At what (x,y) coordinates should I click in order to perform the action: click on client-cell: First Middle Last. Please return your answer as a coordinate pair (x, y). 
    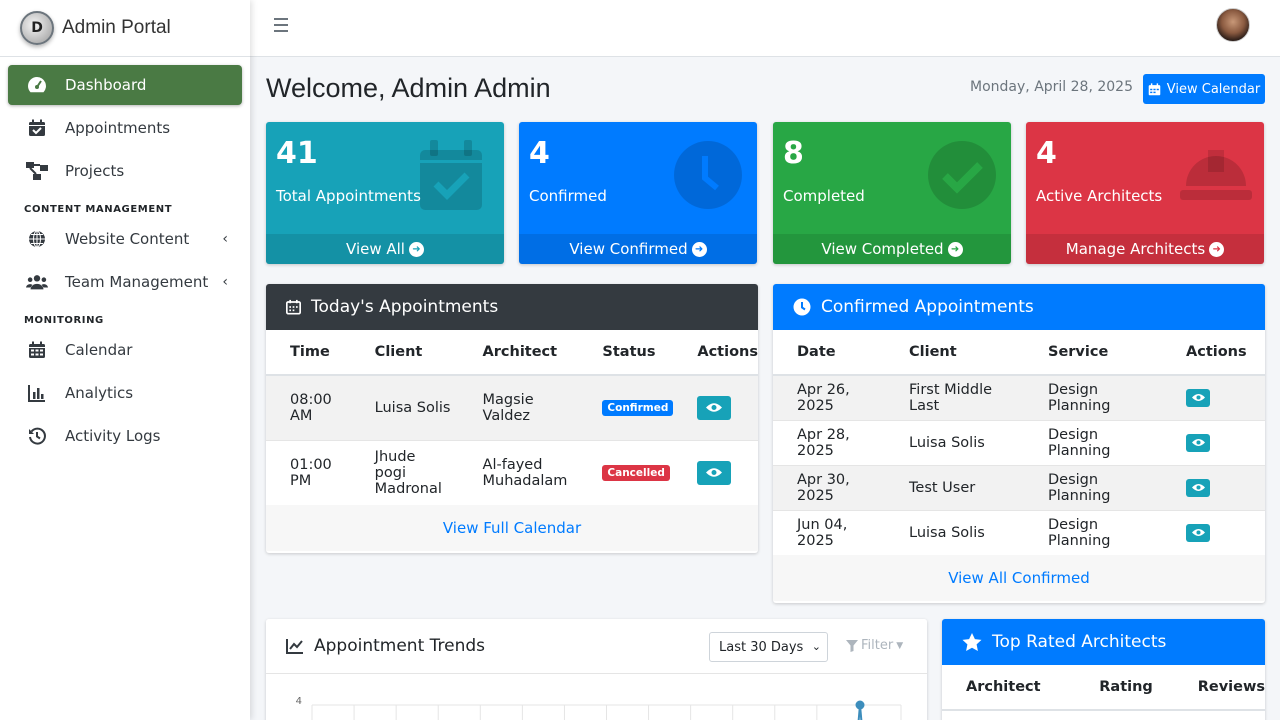
    Looking at the image, I should click on (954, 397).